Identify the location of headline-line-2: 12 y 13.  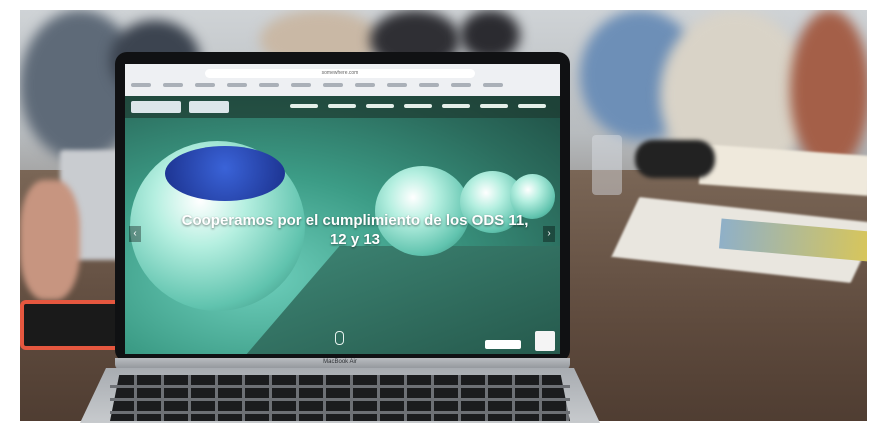
(355, 239).